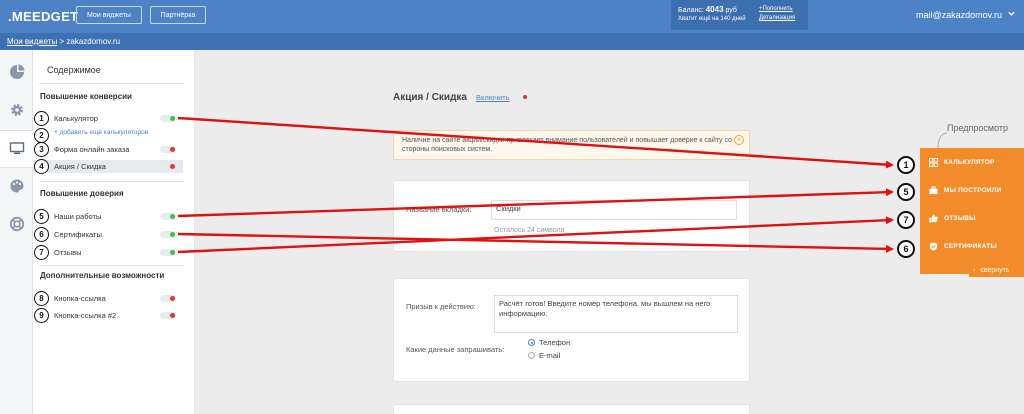  What do you see at coordinates (108, 166) in the screenshot?
I see `sidebar-item-promo: 4 Акция / Скидка` at bounding box center [108, 166].